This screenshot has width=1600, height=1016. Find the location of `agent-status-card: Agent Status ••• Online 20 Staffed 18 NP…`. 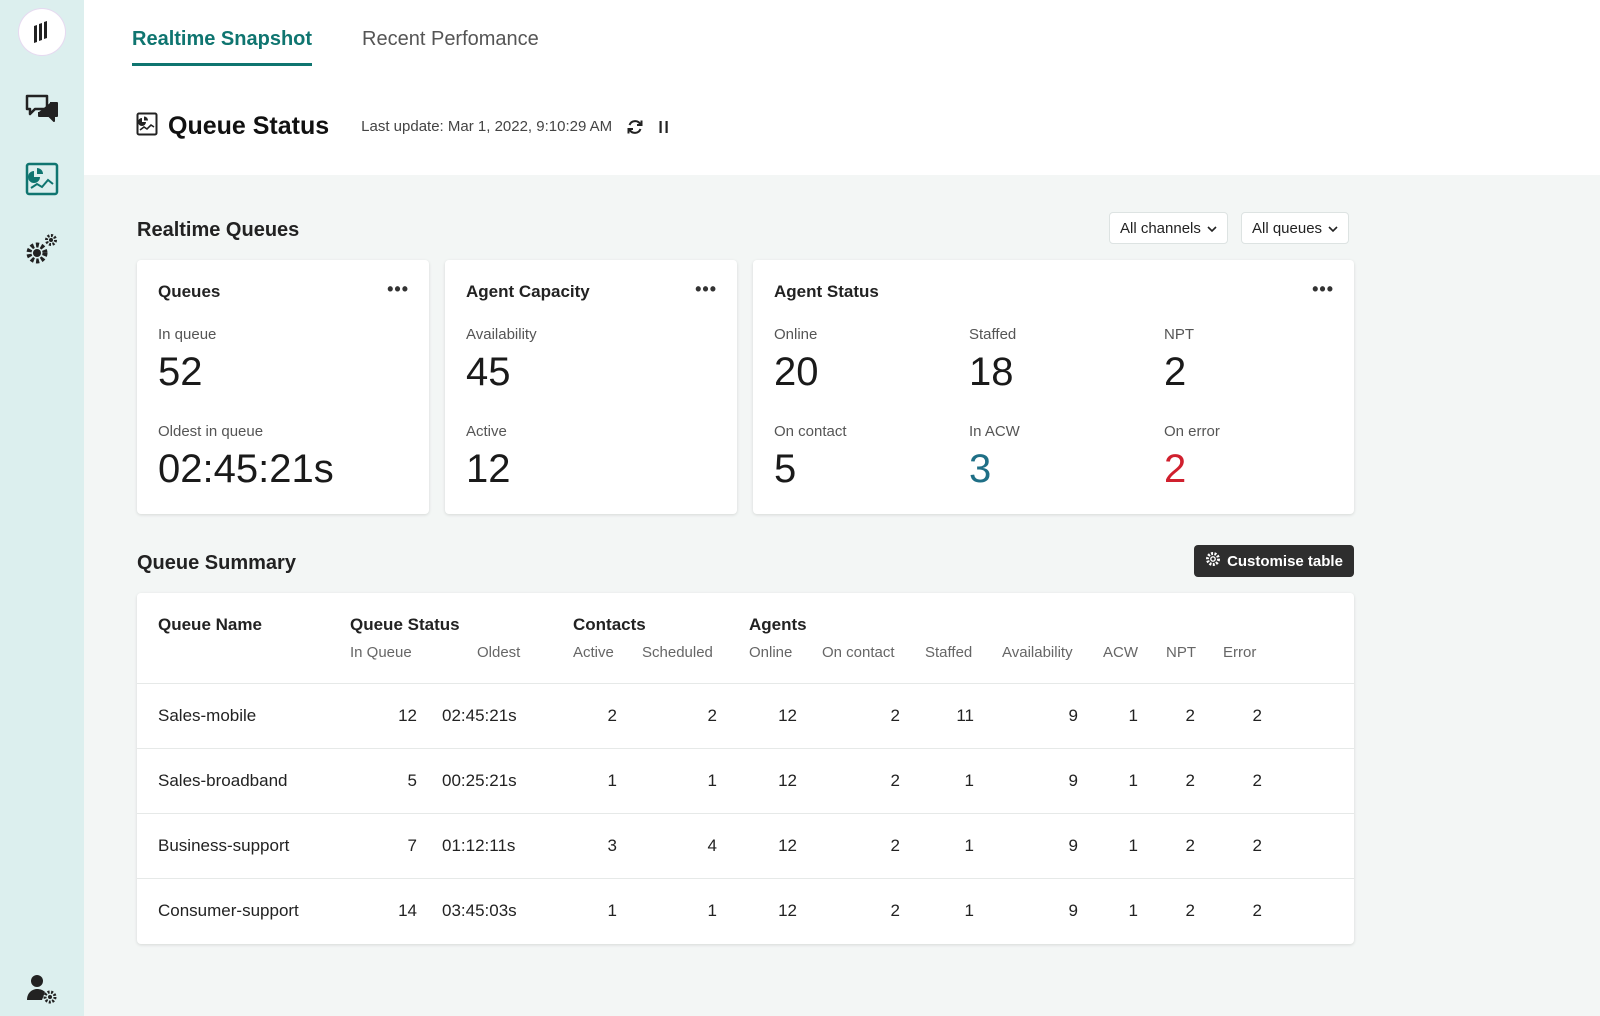

agent-status-card: Agent Status ••• Online 20 Staffed 18 NP… is located at coordinates (1053, 387).